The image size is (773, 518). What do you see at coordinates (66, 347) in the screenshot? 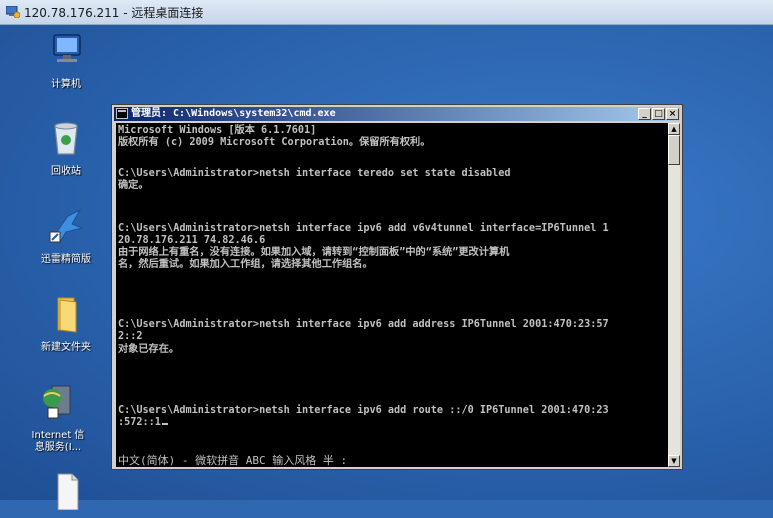
I see `desktop-icon-label: 新建文件夹` at bounding box center [66, 347].